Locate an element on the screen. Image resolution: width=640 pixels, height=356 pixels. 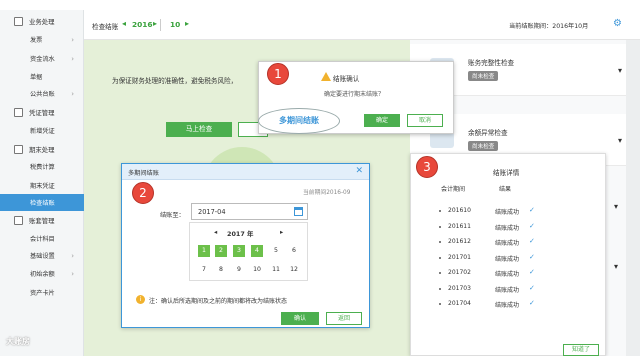
close-to-label: 结账至： is located at coordinates (172, 215).